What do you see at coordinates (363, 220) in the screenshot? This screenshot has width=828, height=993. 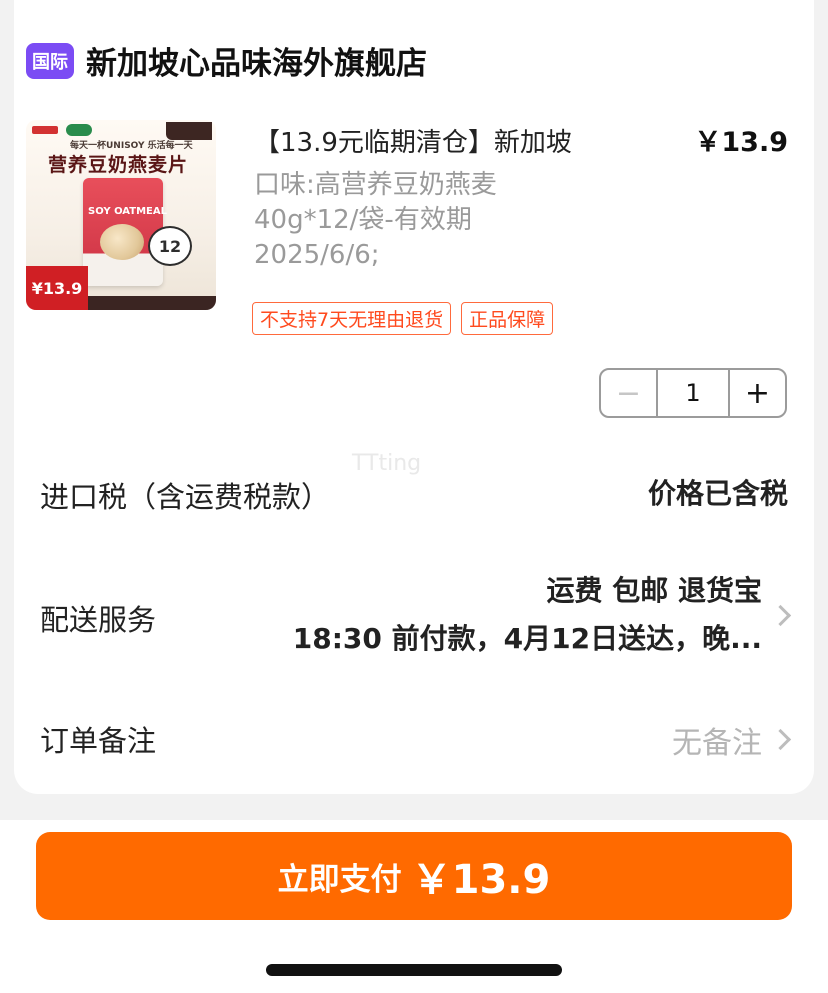 I see `spec-line: 40g*12/袋-有效期` at bounding box center [363, 220].